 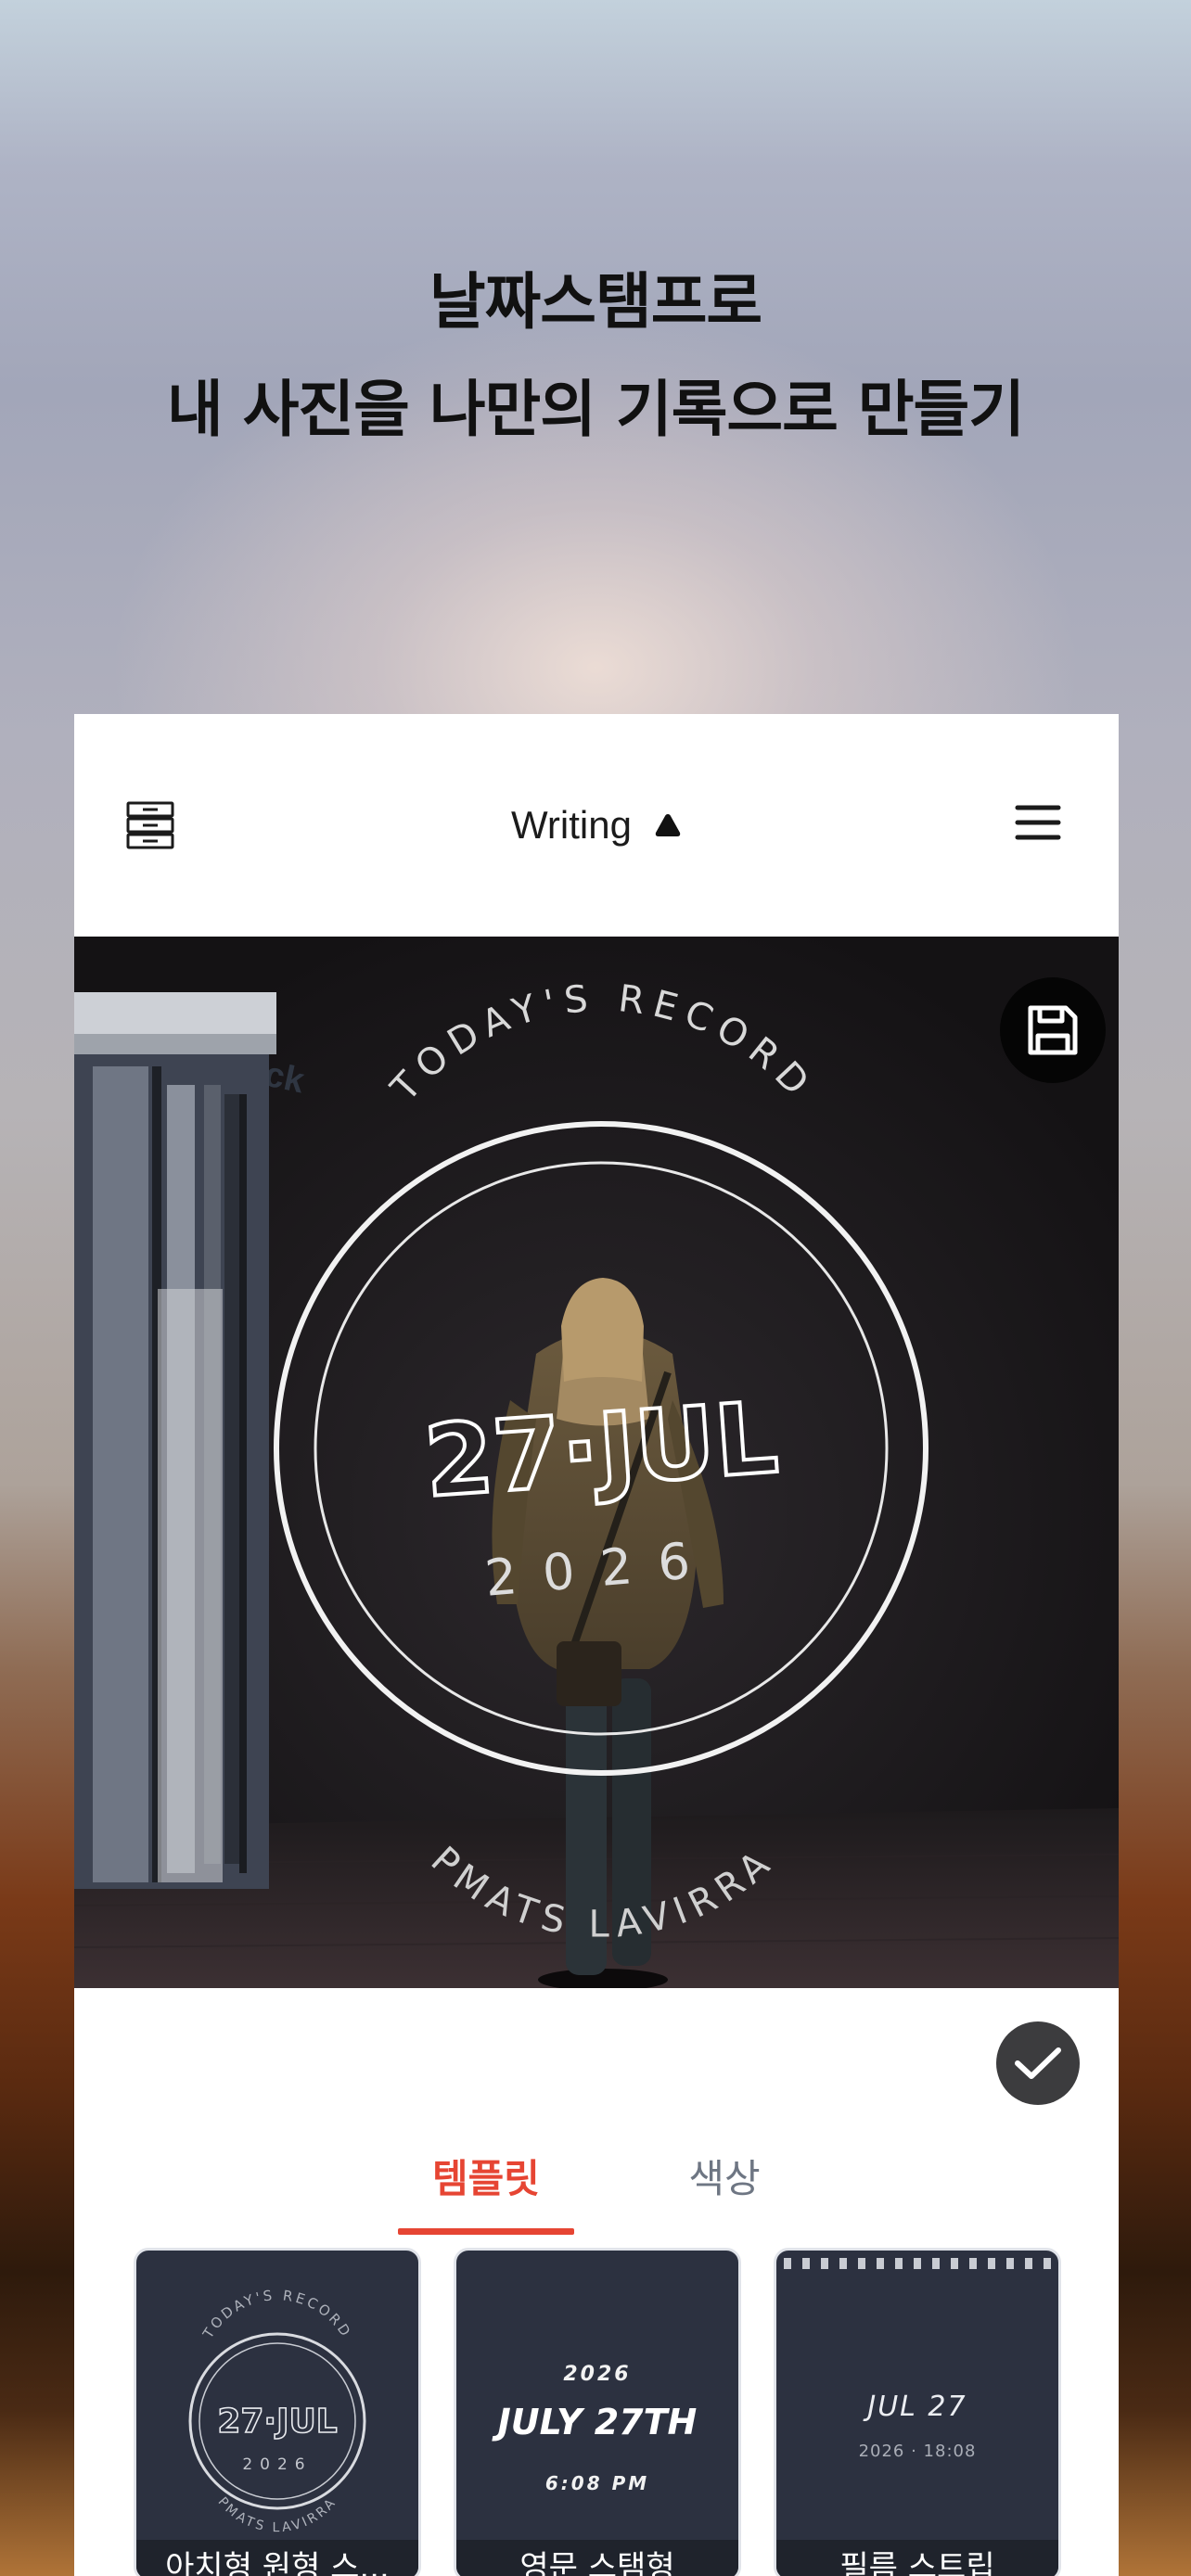 What do you see at coordinates (597, 2558) in the screenshot?
I see `template-label: 영문 스탬형` at bounding box center [597, 2558].